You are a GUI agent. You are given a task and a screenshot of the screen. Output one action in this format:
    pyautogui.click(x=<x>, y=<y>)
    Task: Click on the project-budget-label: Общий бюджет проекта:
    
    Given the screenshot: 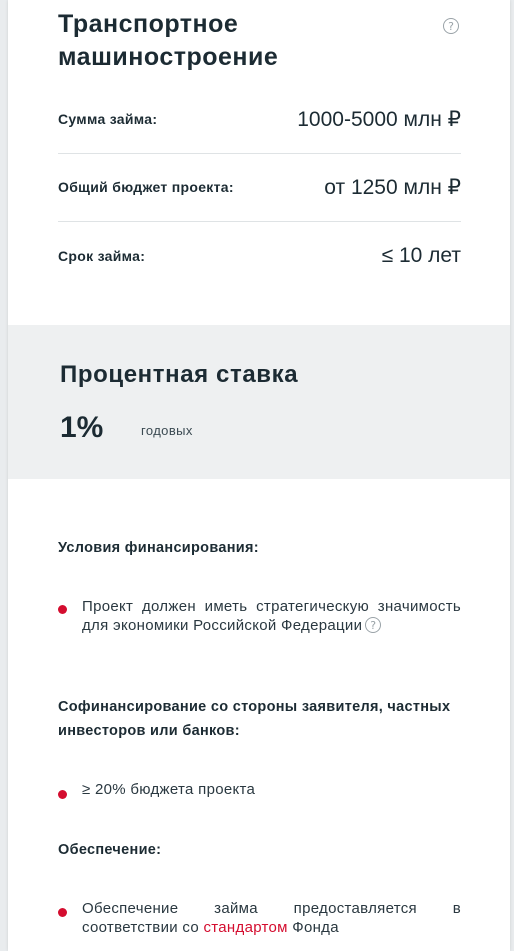 What is the action you would take?
    pyautogui.click(x=146, y=187)
    